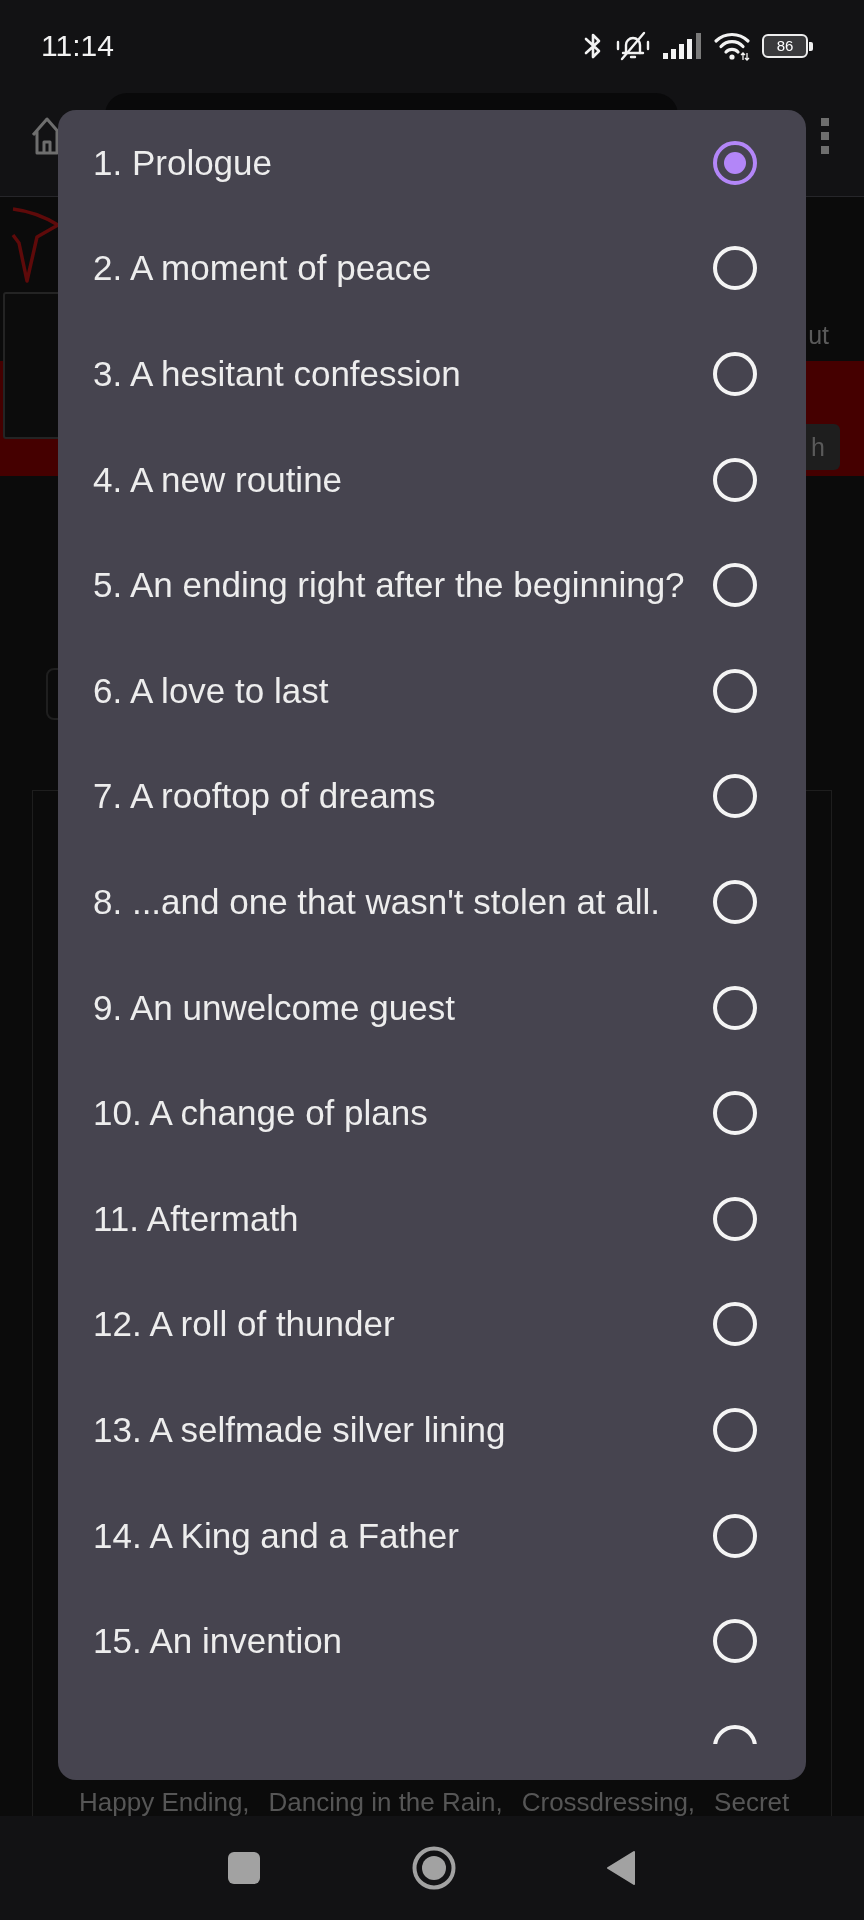  I want to click on chapter-option: 8. ...and one that wasn't stolen at all., so click(432, 902).